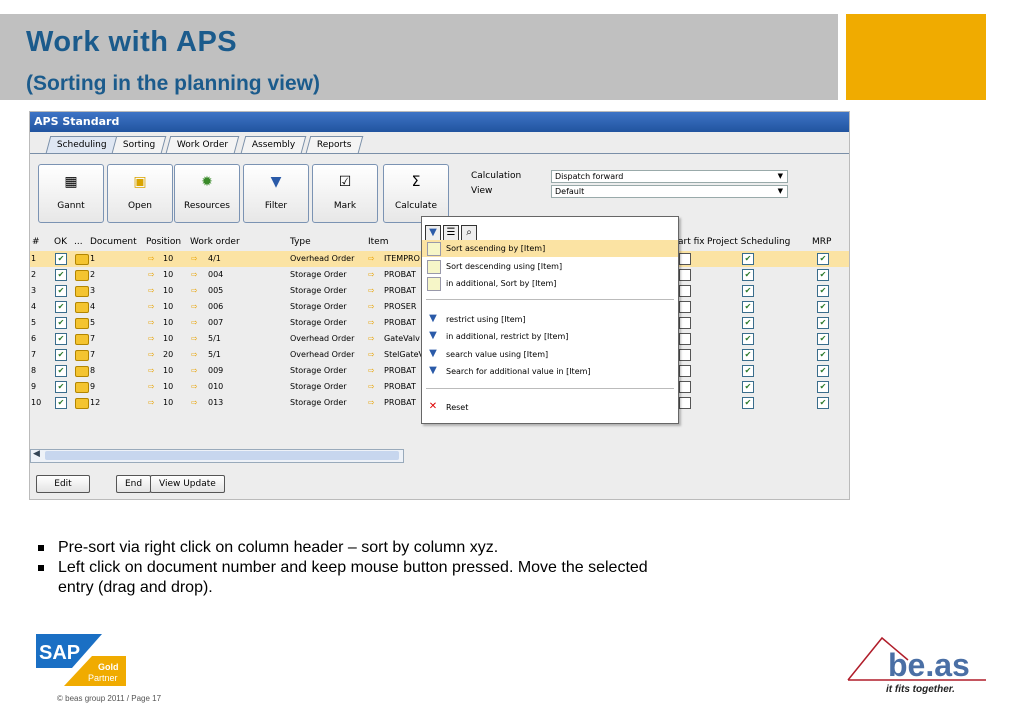 Image resolution: width=1023 pixels, height=708 pixels. I want to click on document-number: 8, so click(92, 371).